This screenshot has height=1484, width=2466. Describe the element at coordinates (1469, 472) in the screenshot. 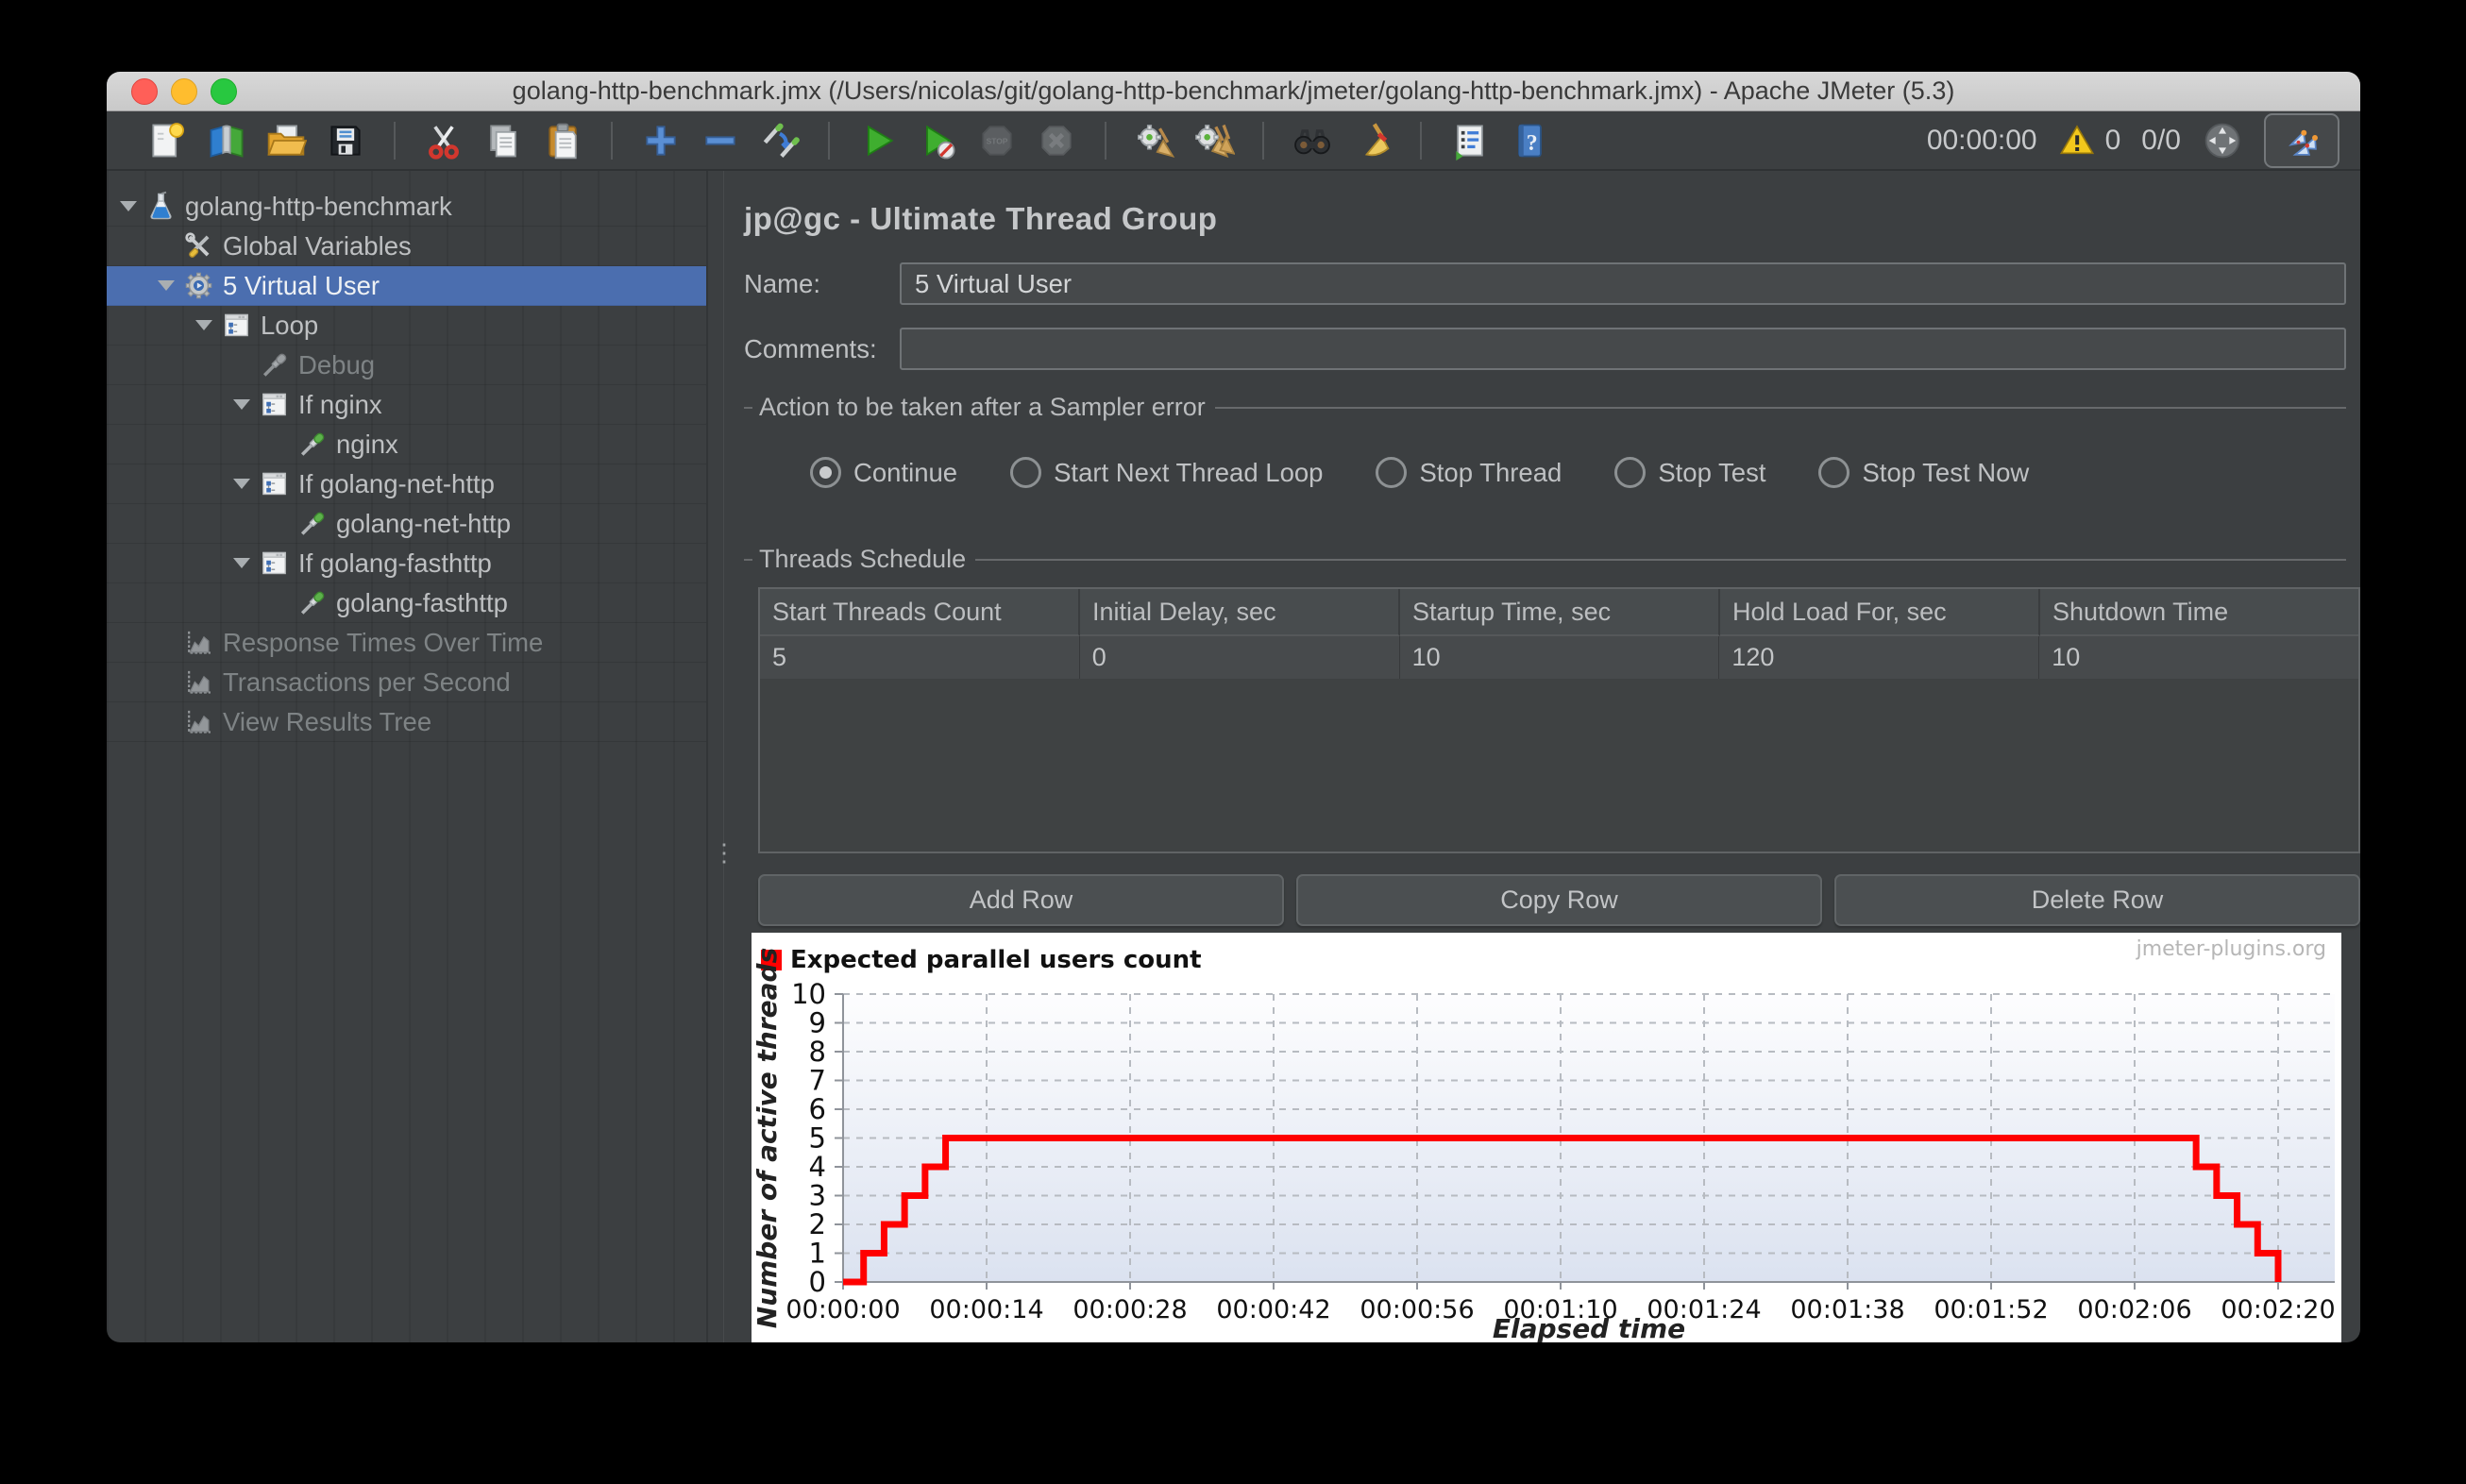

I see `radio-stop-thread: Stop Thread` at that location.